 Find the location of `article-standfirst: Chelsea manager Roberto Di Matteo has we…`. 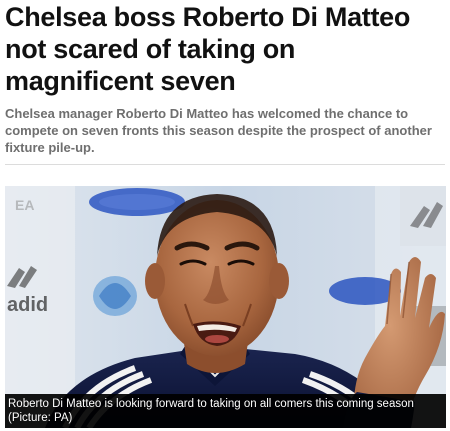

article-standfirst: Chelsea manager Roberto Di Matteo has we… is located at coordinates (218, 130).